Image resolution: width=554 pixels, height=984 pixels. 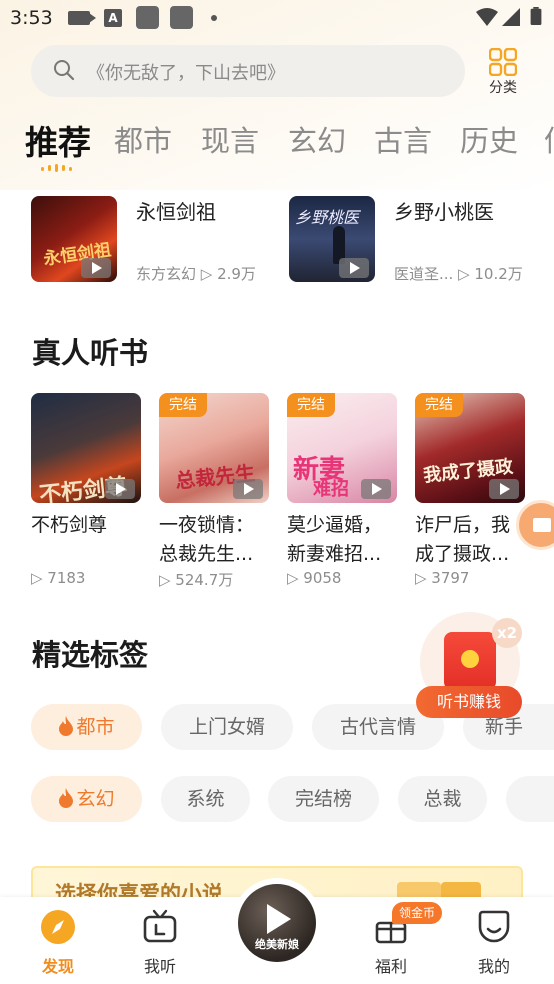 I want to click on section-title-tags: 精选标签, so click(x=90, y=655).